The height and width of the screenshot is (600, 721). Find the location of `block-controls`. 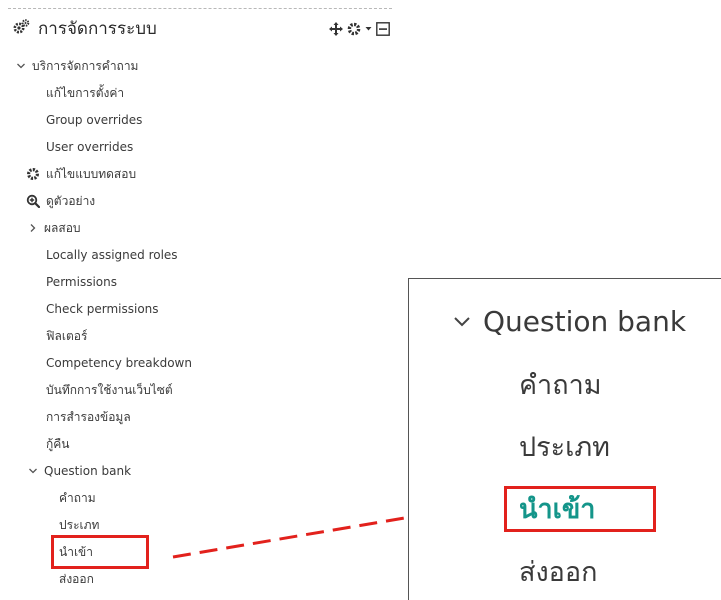

block-controls is located at coordinates (359, 29).